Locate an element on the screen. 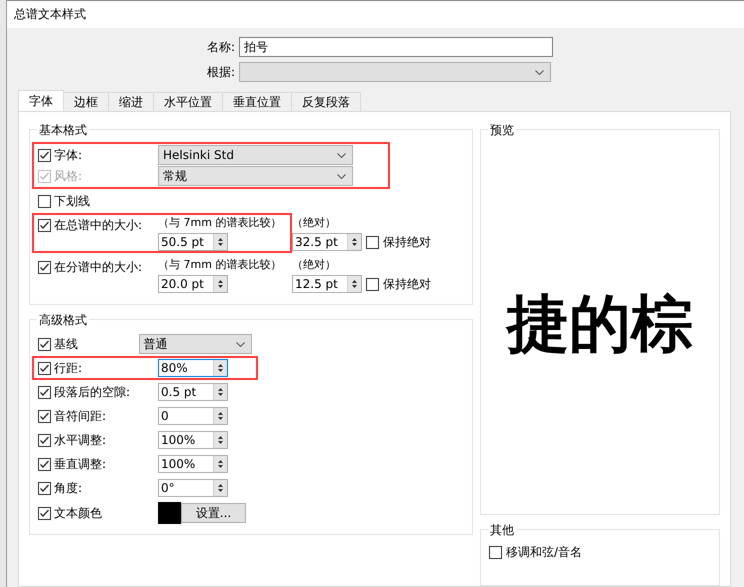 The image size is (744, 587). tab: 水平位置 is located at coordinates (188, 101).